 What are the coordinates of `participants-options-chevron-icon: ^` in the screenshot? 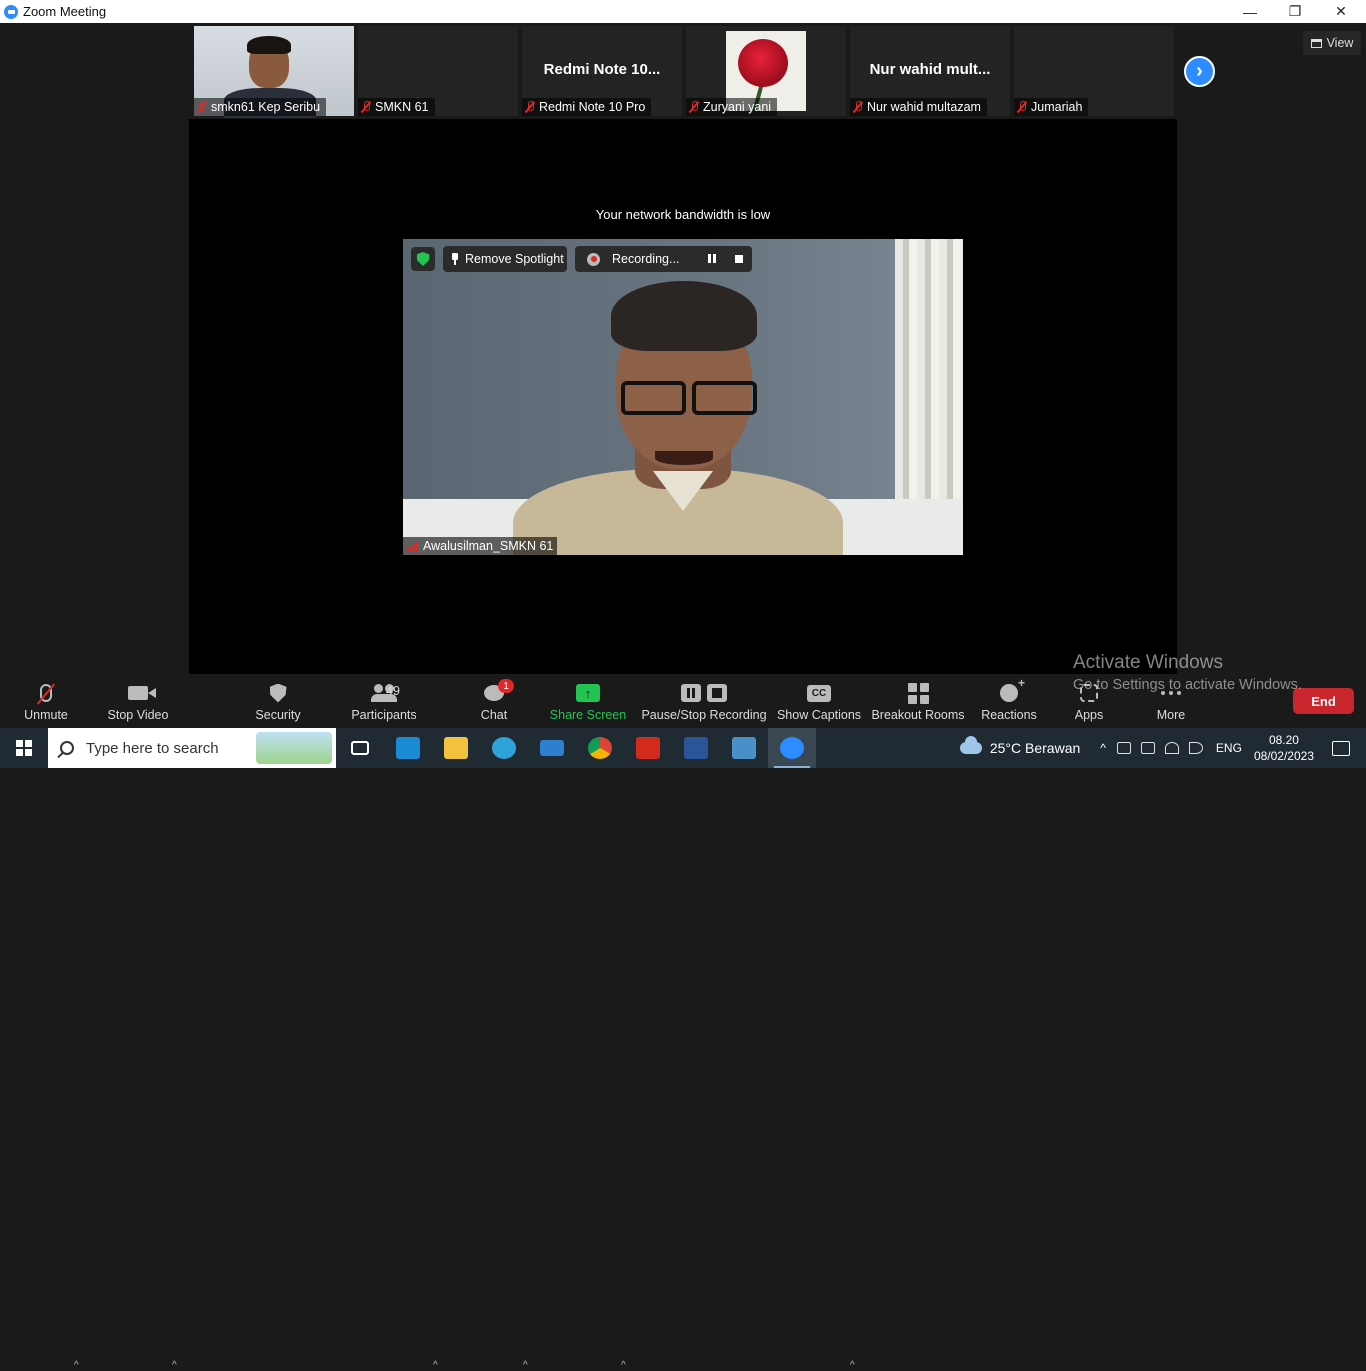 It's located at (435, 1365).